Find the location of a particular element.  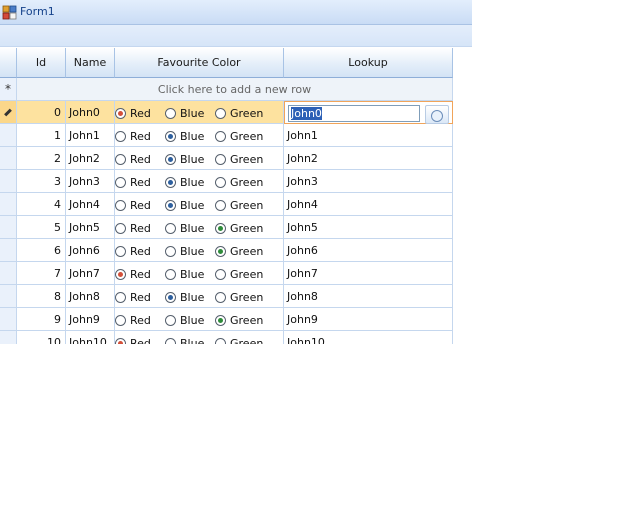

lookup-edit-input: John0 is located at coordinates (354, 113).